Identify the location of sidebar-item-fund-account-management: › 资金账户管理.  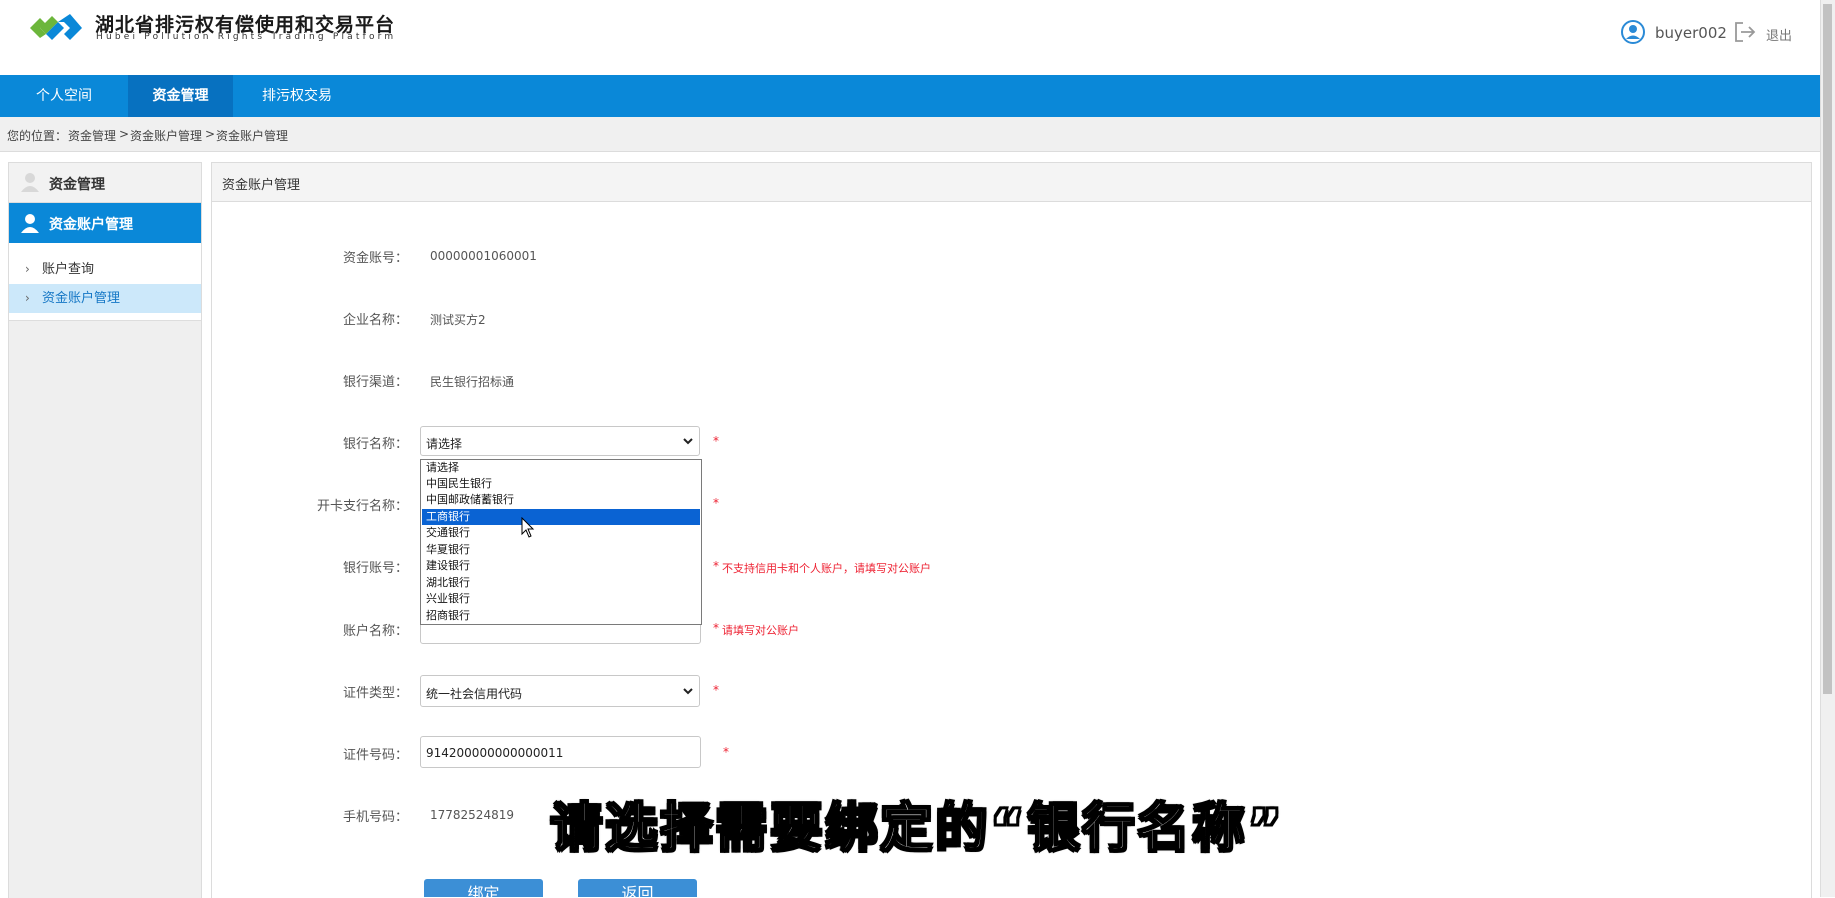
(105, 298).